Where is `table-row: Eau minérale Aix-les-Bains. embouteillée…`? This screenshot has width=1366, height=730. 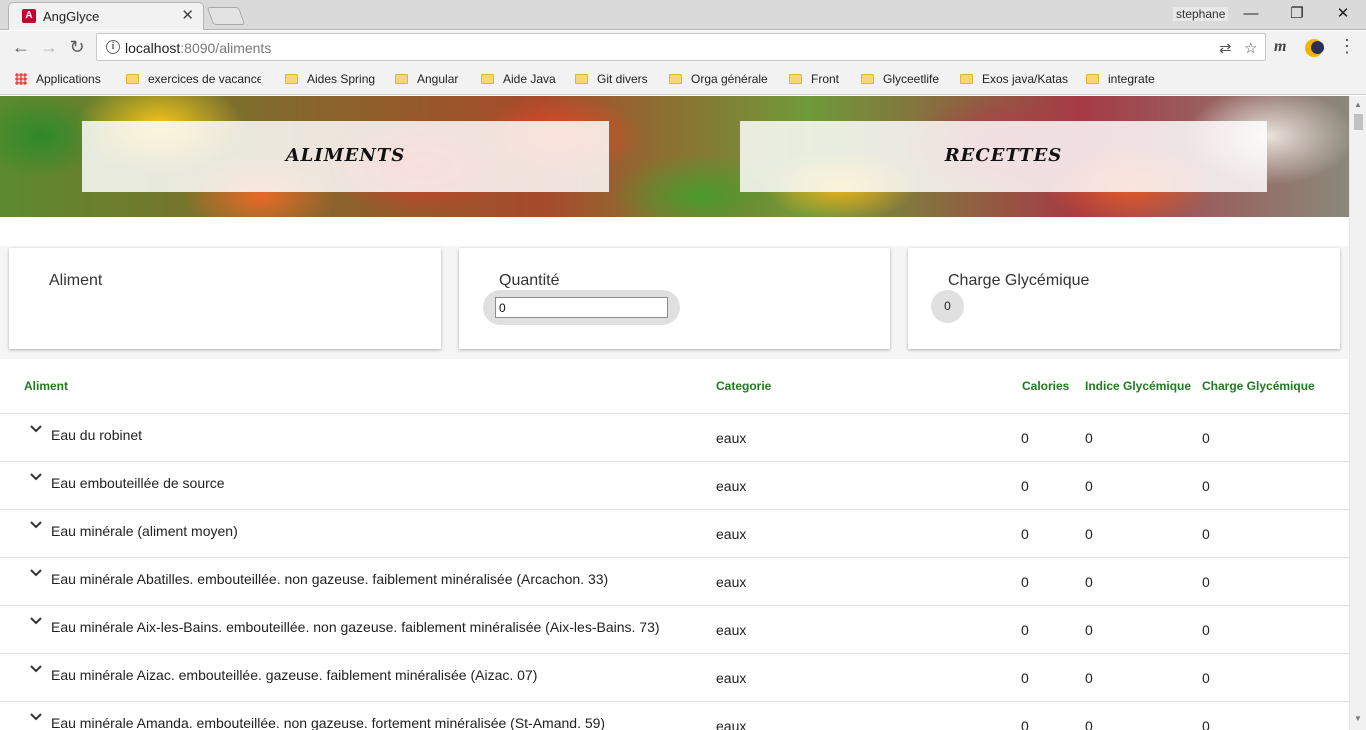 table-row: Eau minérale Aix-les-Bains. embouteillée… is located at coordinates (674, 630).